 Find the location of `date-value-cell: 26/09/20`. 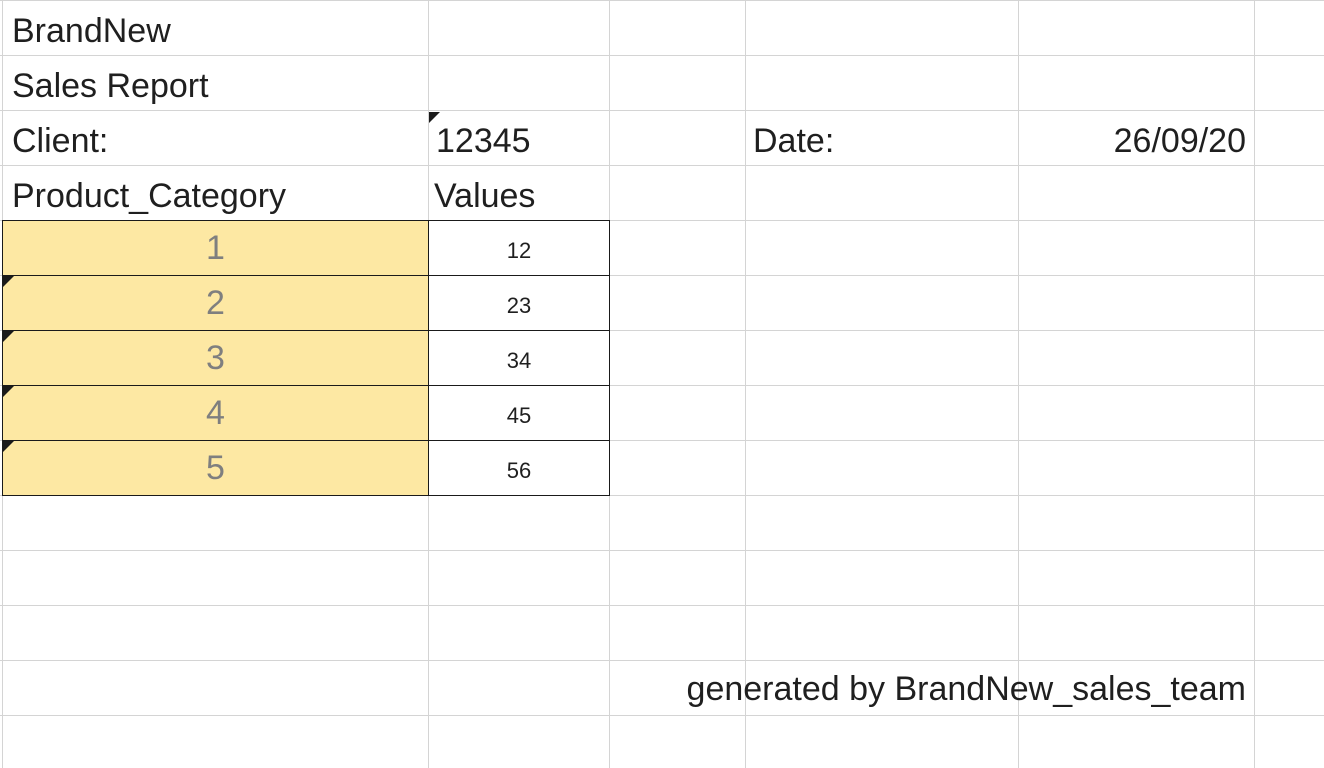

date-value-cell: 26/09/20 is located at coordinates (1136, 141).